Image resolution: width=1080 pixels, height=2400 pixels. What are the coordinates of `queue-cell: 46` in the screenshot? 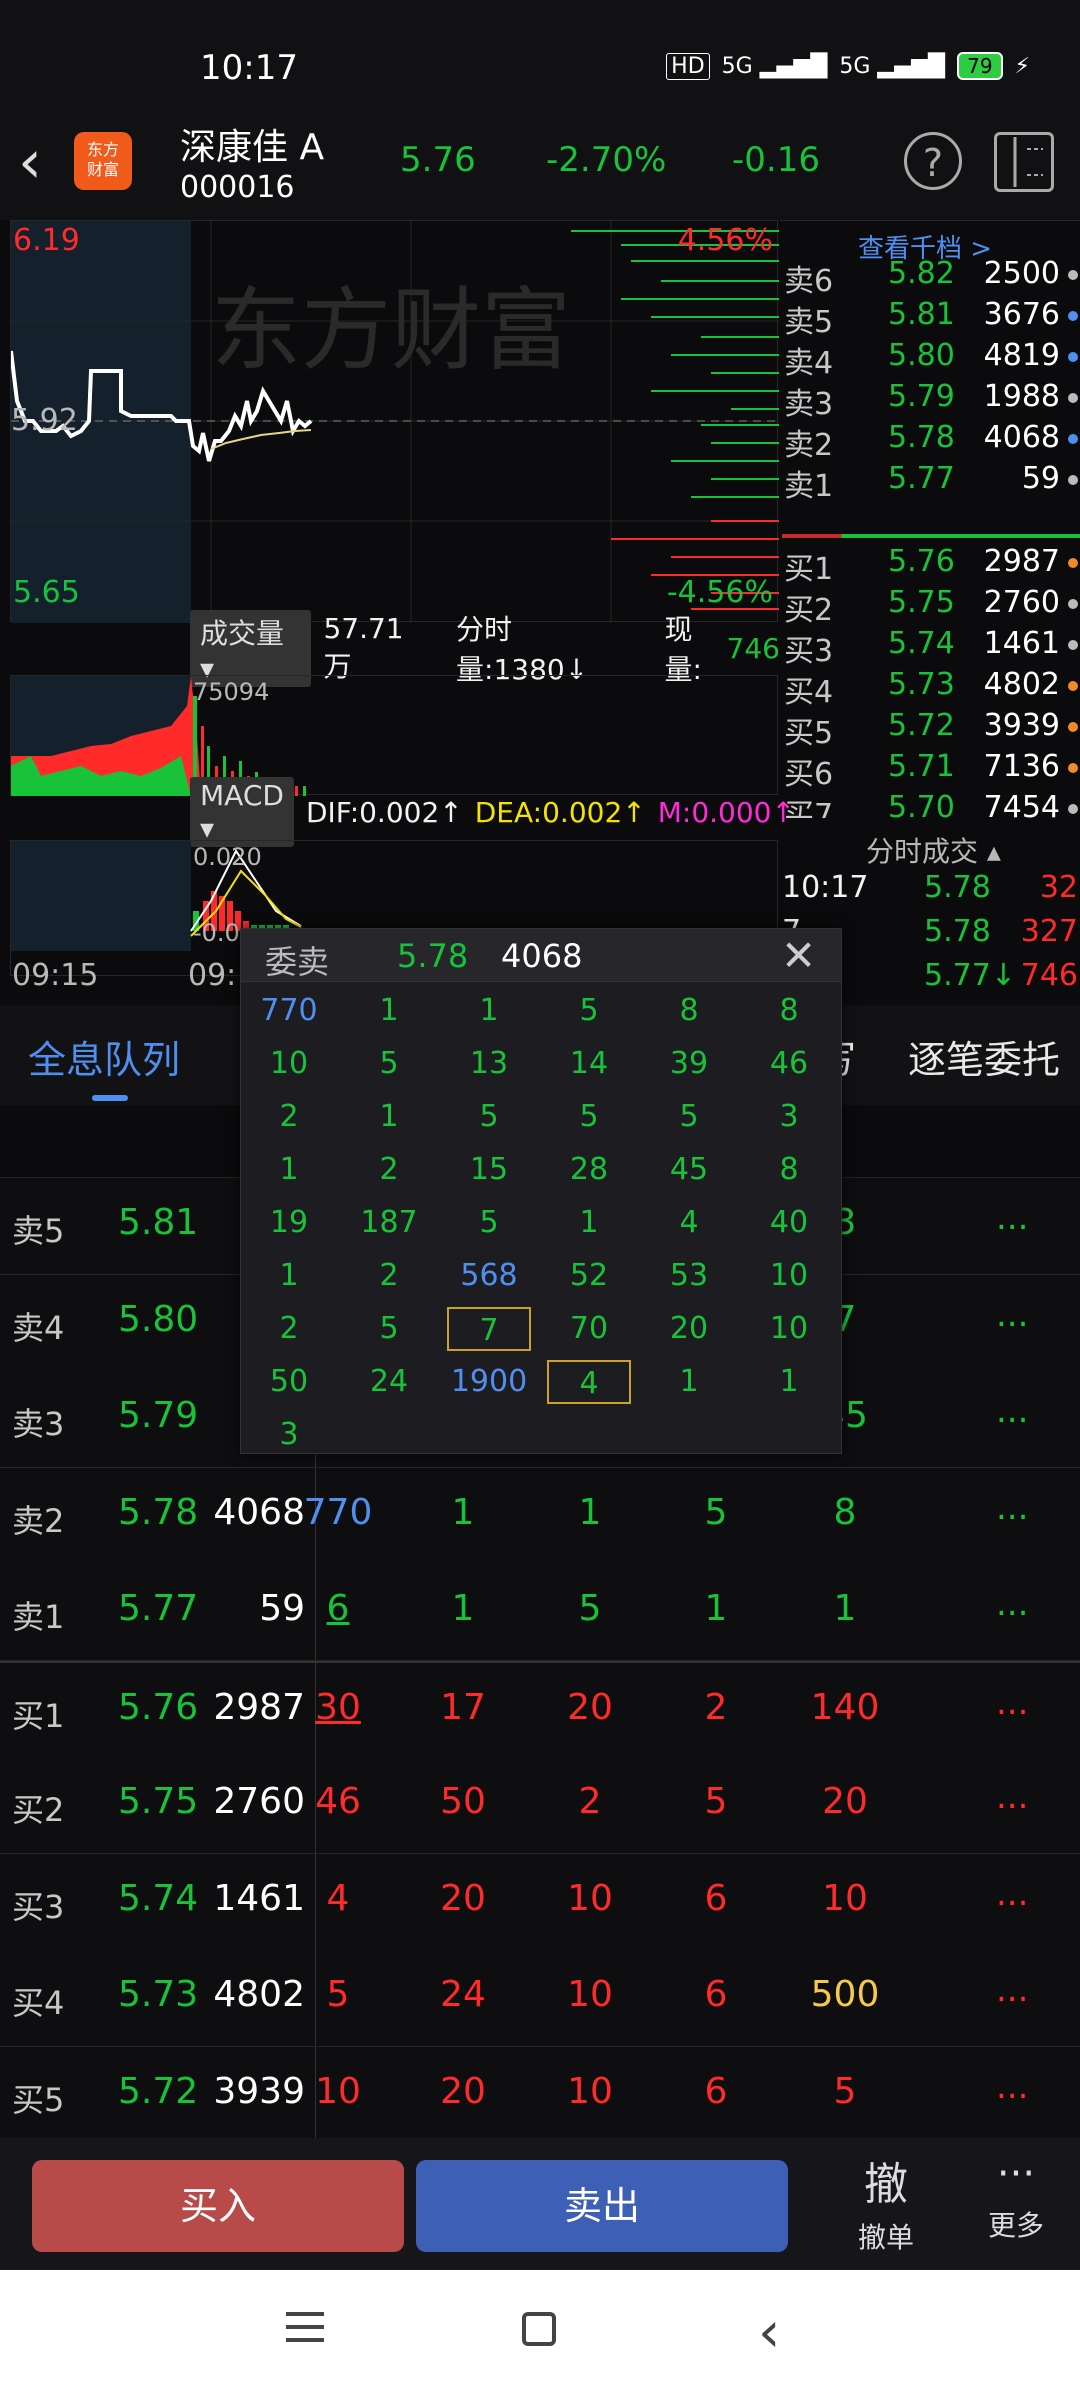 It's located at (338, 1801).